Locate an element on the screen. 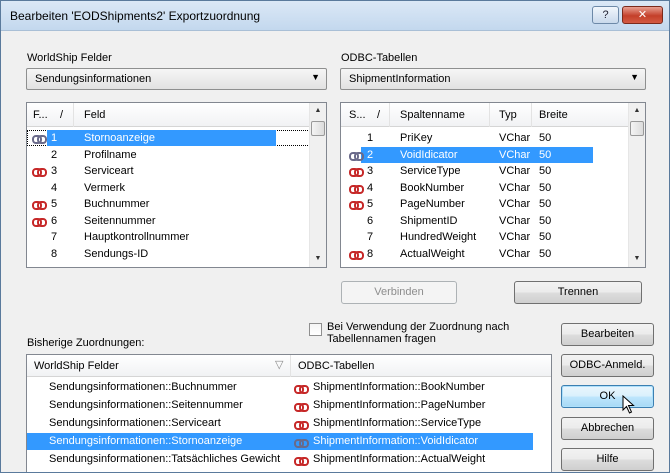  column-number: 8 is located at coordinates (370, 253).